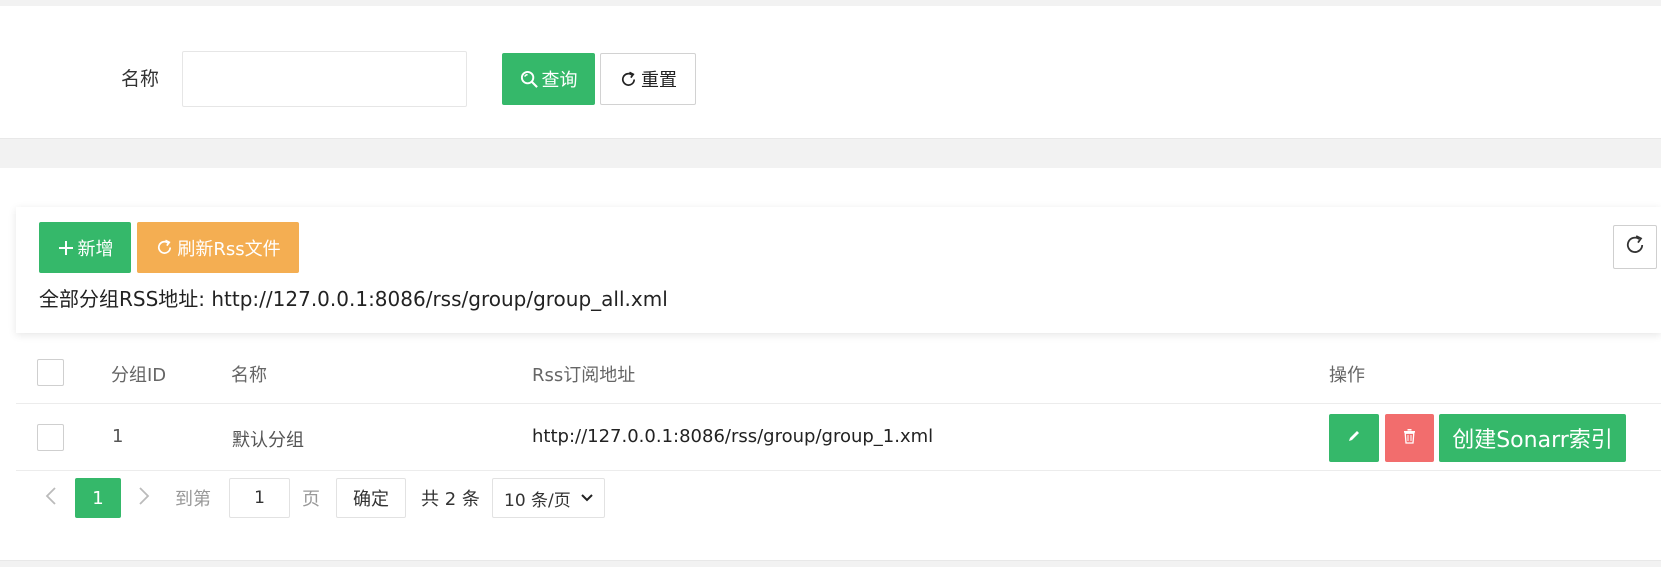 The height and width of the screenshot is (567, 1661). I want to click on reset-button: 重置, so click(648, 79).